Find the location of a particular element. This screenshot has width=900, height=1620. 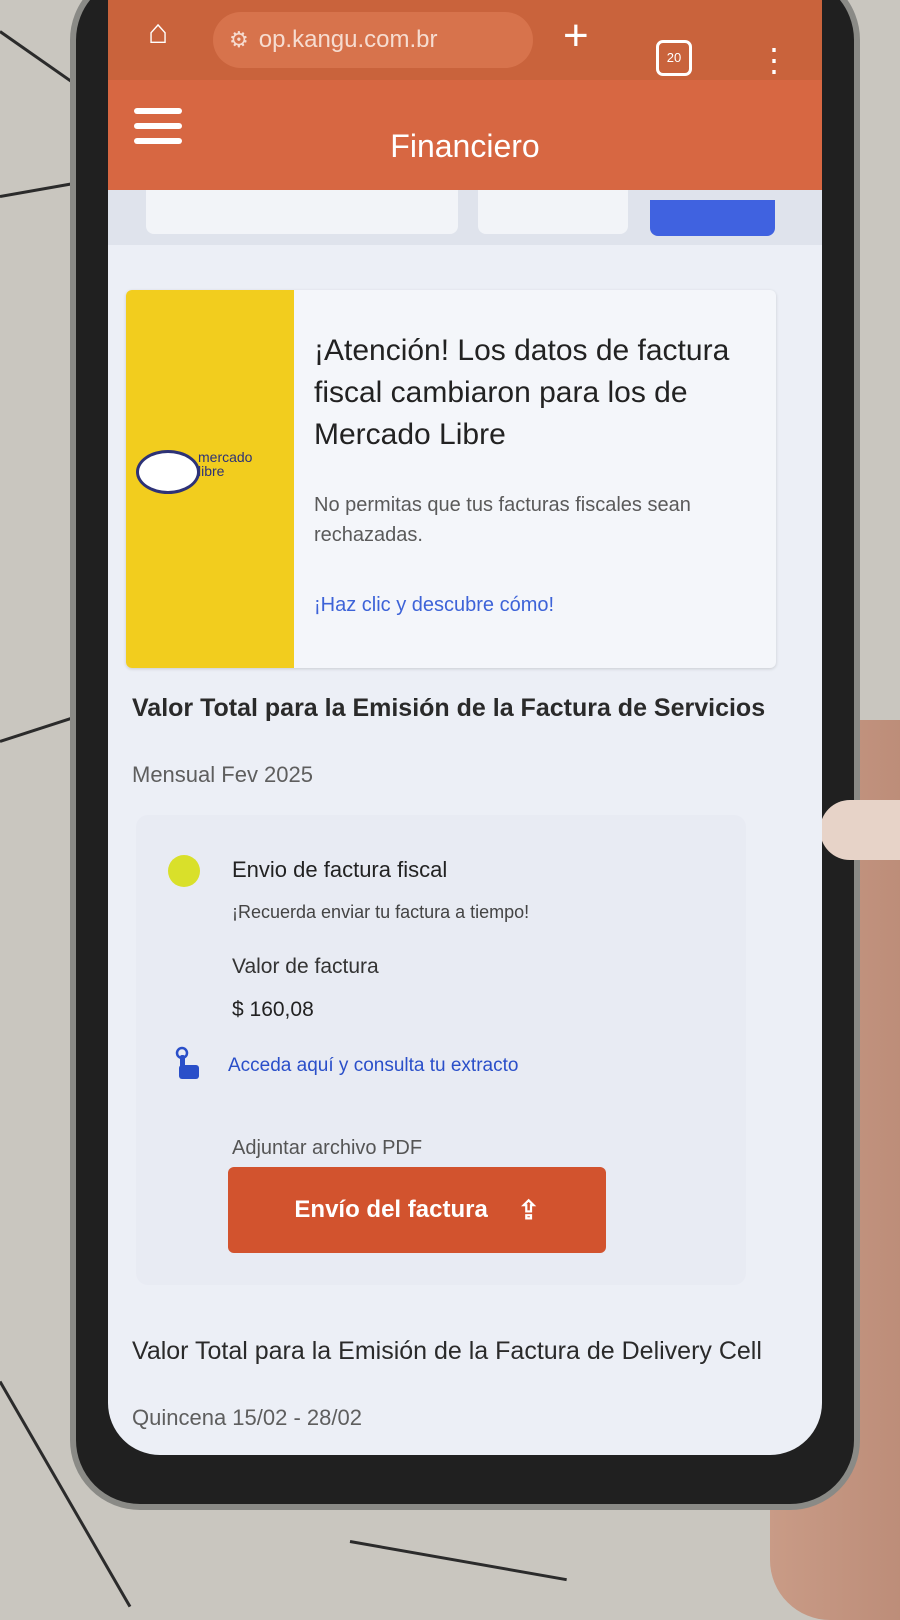

banner-link: ¡Haz clic y descubre cómo! is located at coordinates (434, 605).